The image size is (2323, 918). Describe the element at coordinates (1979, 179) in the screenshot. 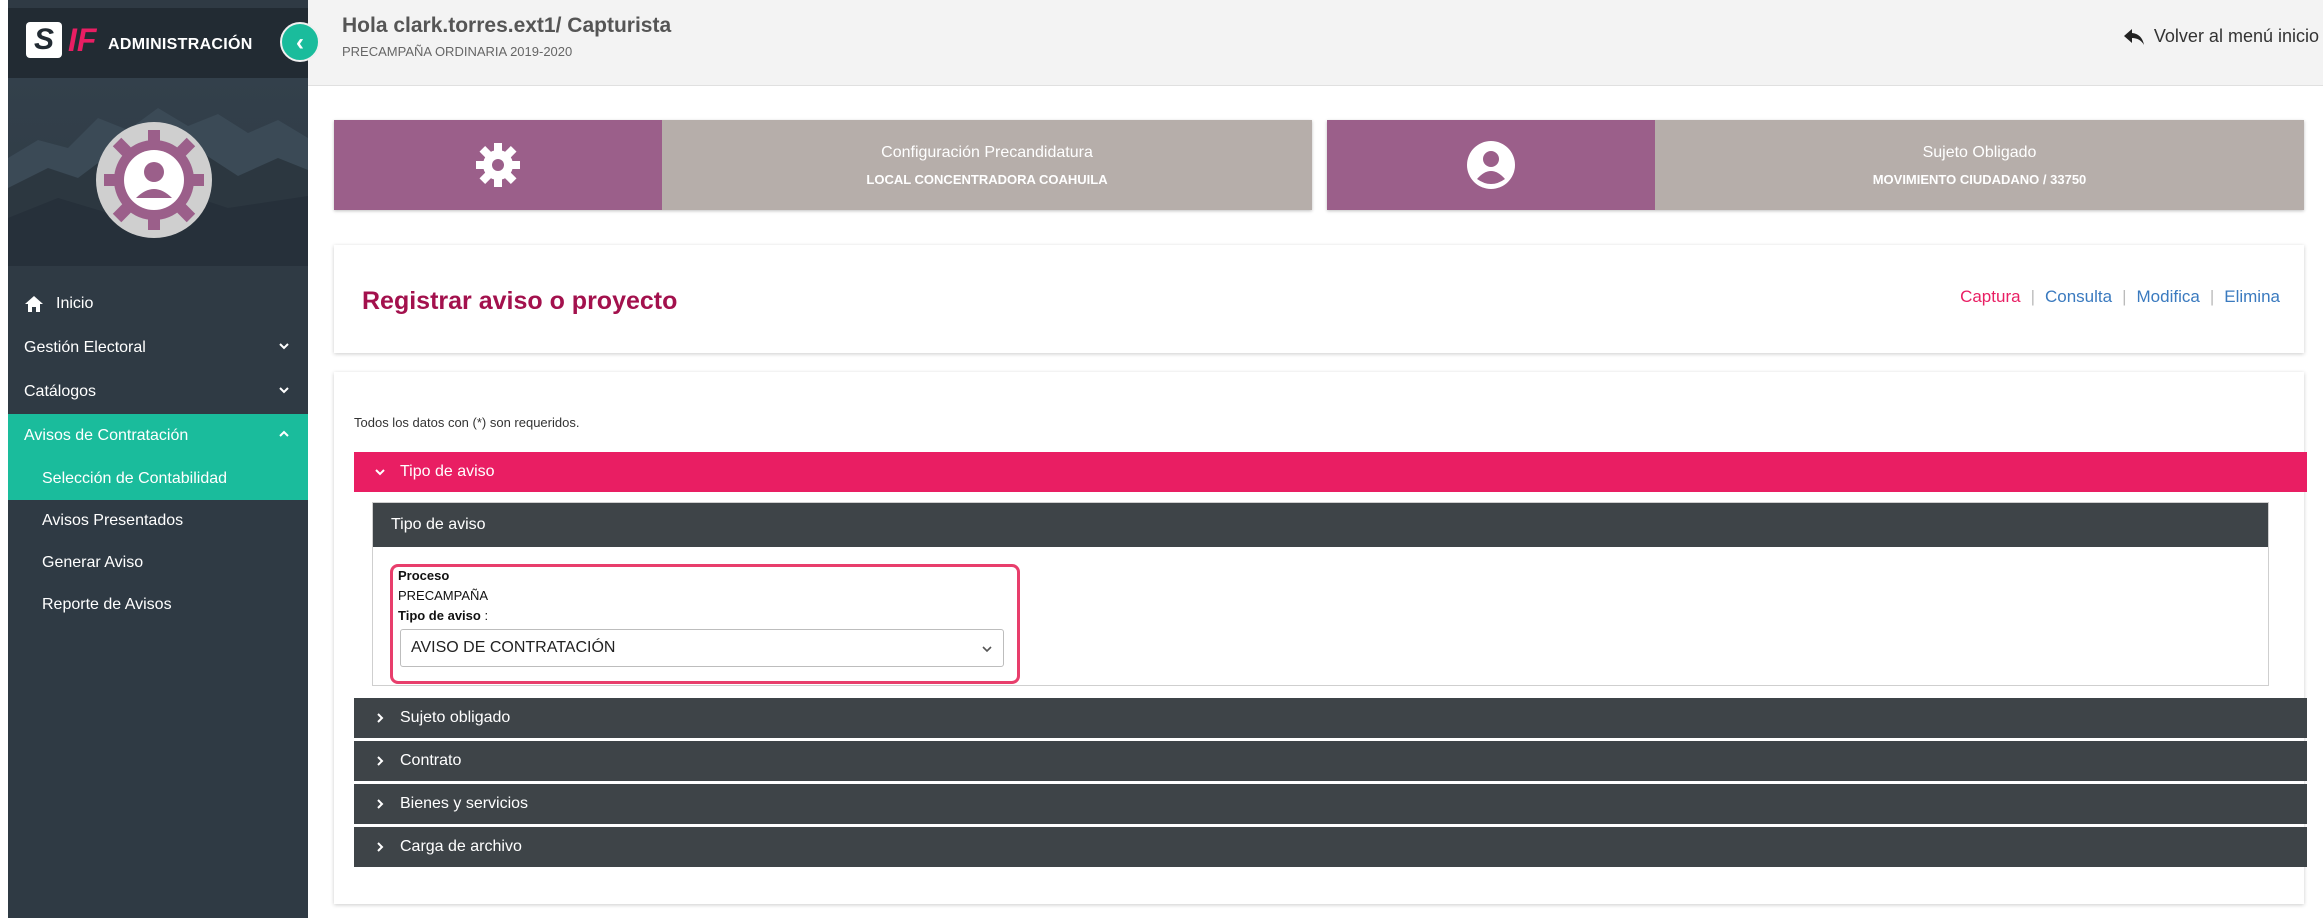

I see `card-value: MOVIMIENTO CIUDADANO / 33750` at that location.